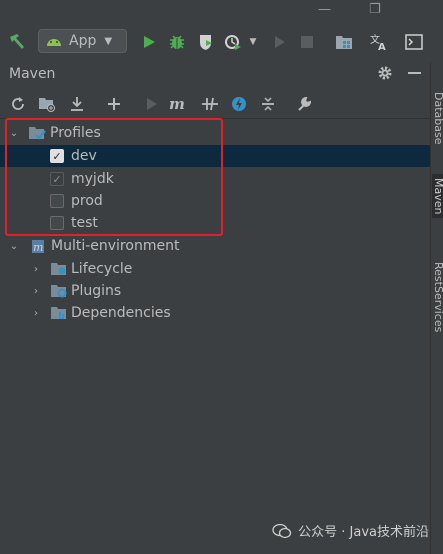 The image size is (443, 554). I want to click on wechat-icon, so click(282, 530).